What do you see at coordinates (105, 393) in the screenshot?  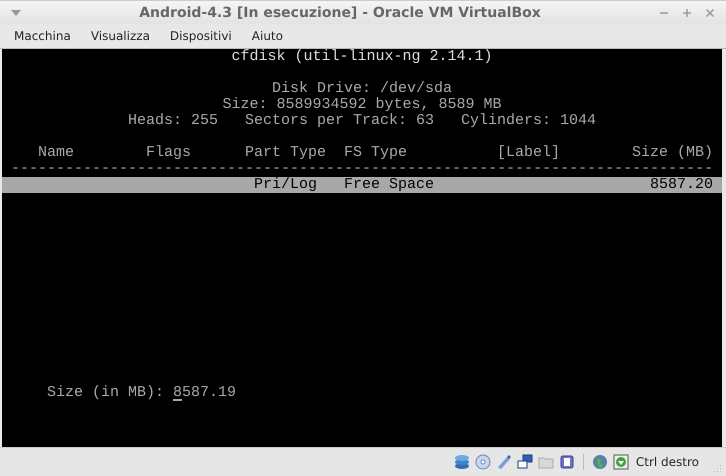 I see `prompt-label: Size (in MB):` at bounding box center [105, 393].